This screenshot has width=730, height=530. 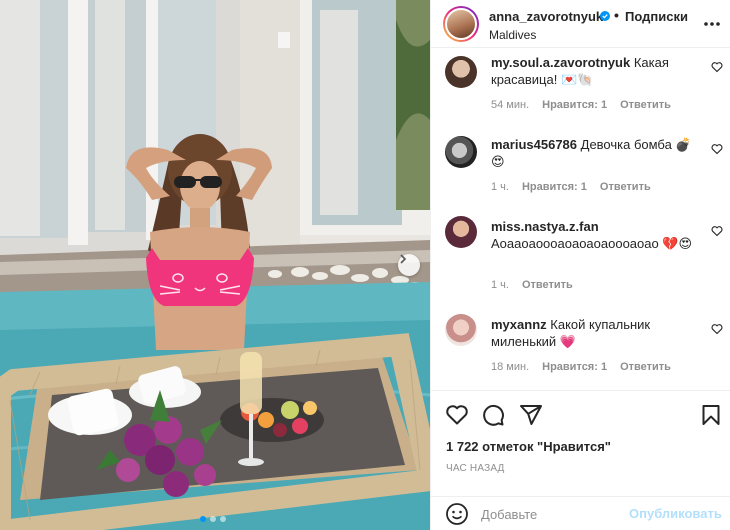 What do you see at coordinates (528, 446) in the screenshot?
I see `likes-count: 1 722 отметок "Нравится"` at bounding box center [528, 446].